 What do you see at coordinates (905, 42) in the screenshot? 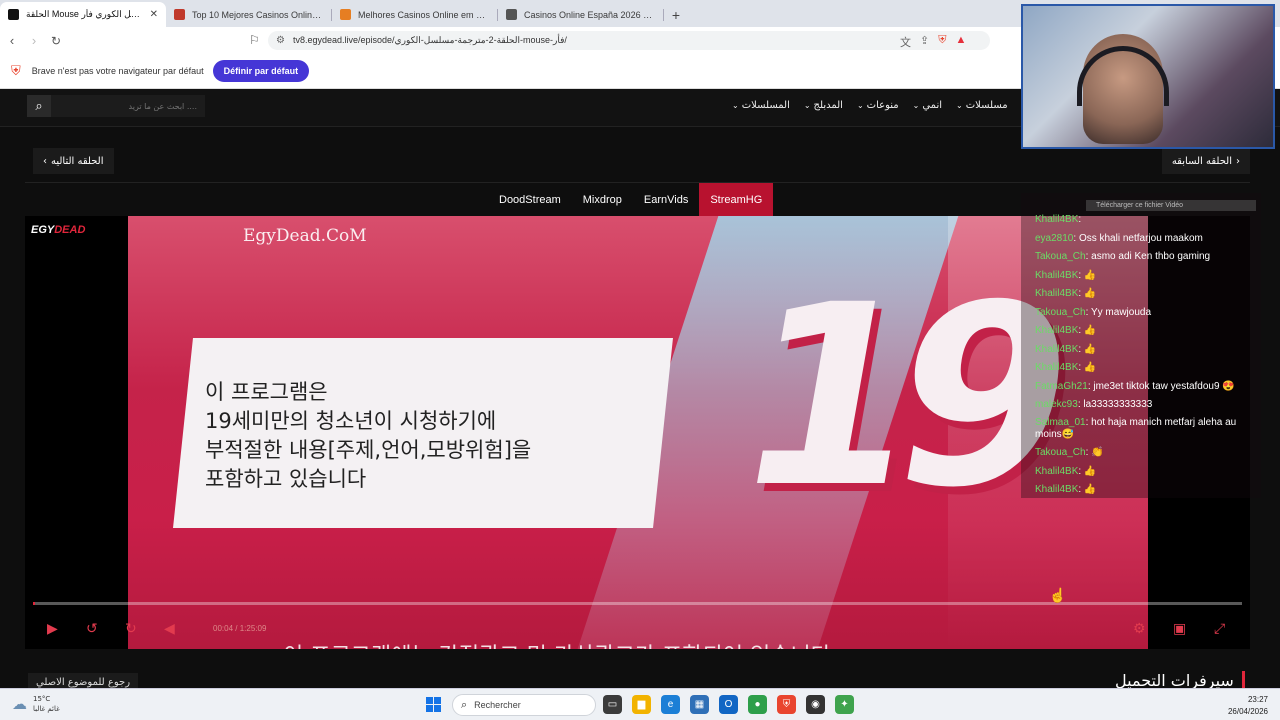
I see `translate-icon: 文` at bounding box center [905, 42].